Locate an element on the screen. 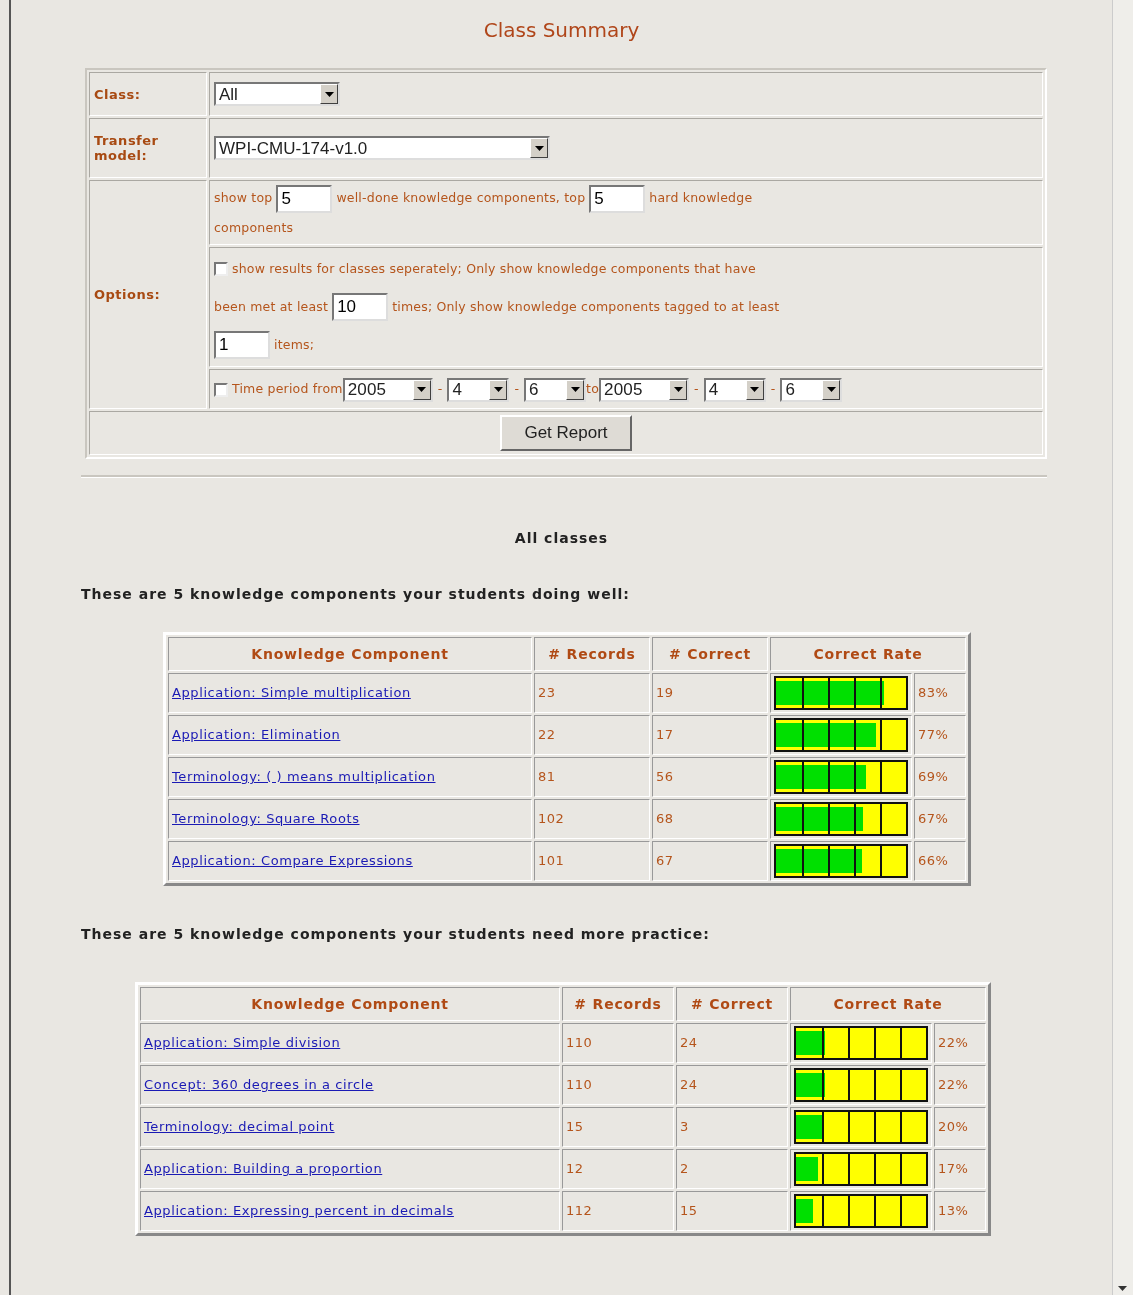  transfer-model-dropdown: WPI-CMU-174-v1.0 is located at coordinates (382, 148).